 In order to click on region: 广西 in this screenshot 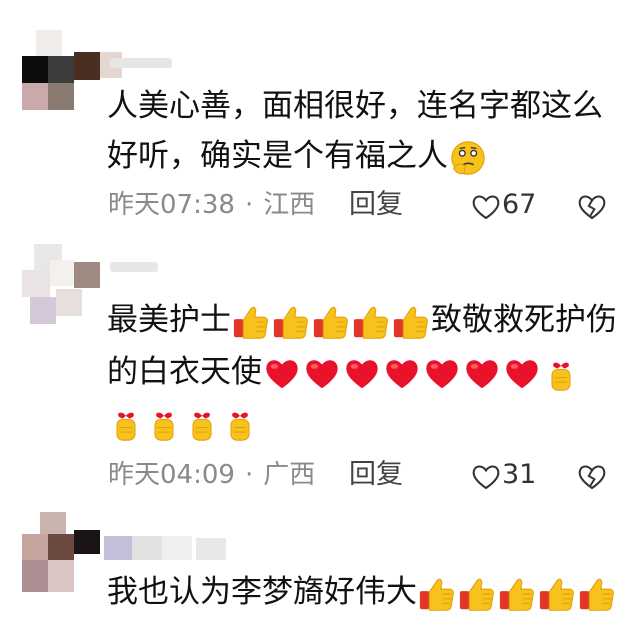, I will do `click(289, 475)`.